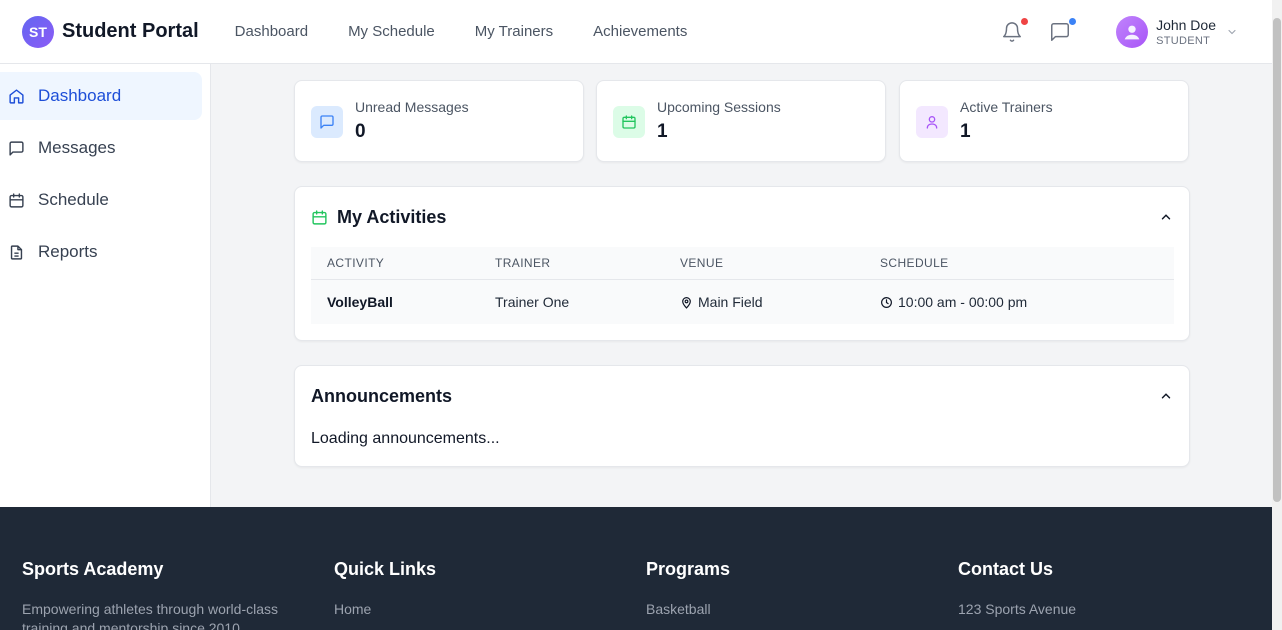  I want to click on sidebar-item-label: Reports, so click(68, 251).